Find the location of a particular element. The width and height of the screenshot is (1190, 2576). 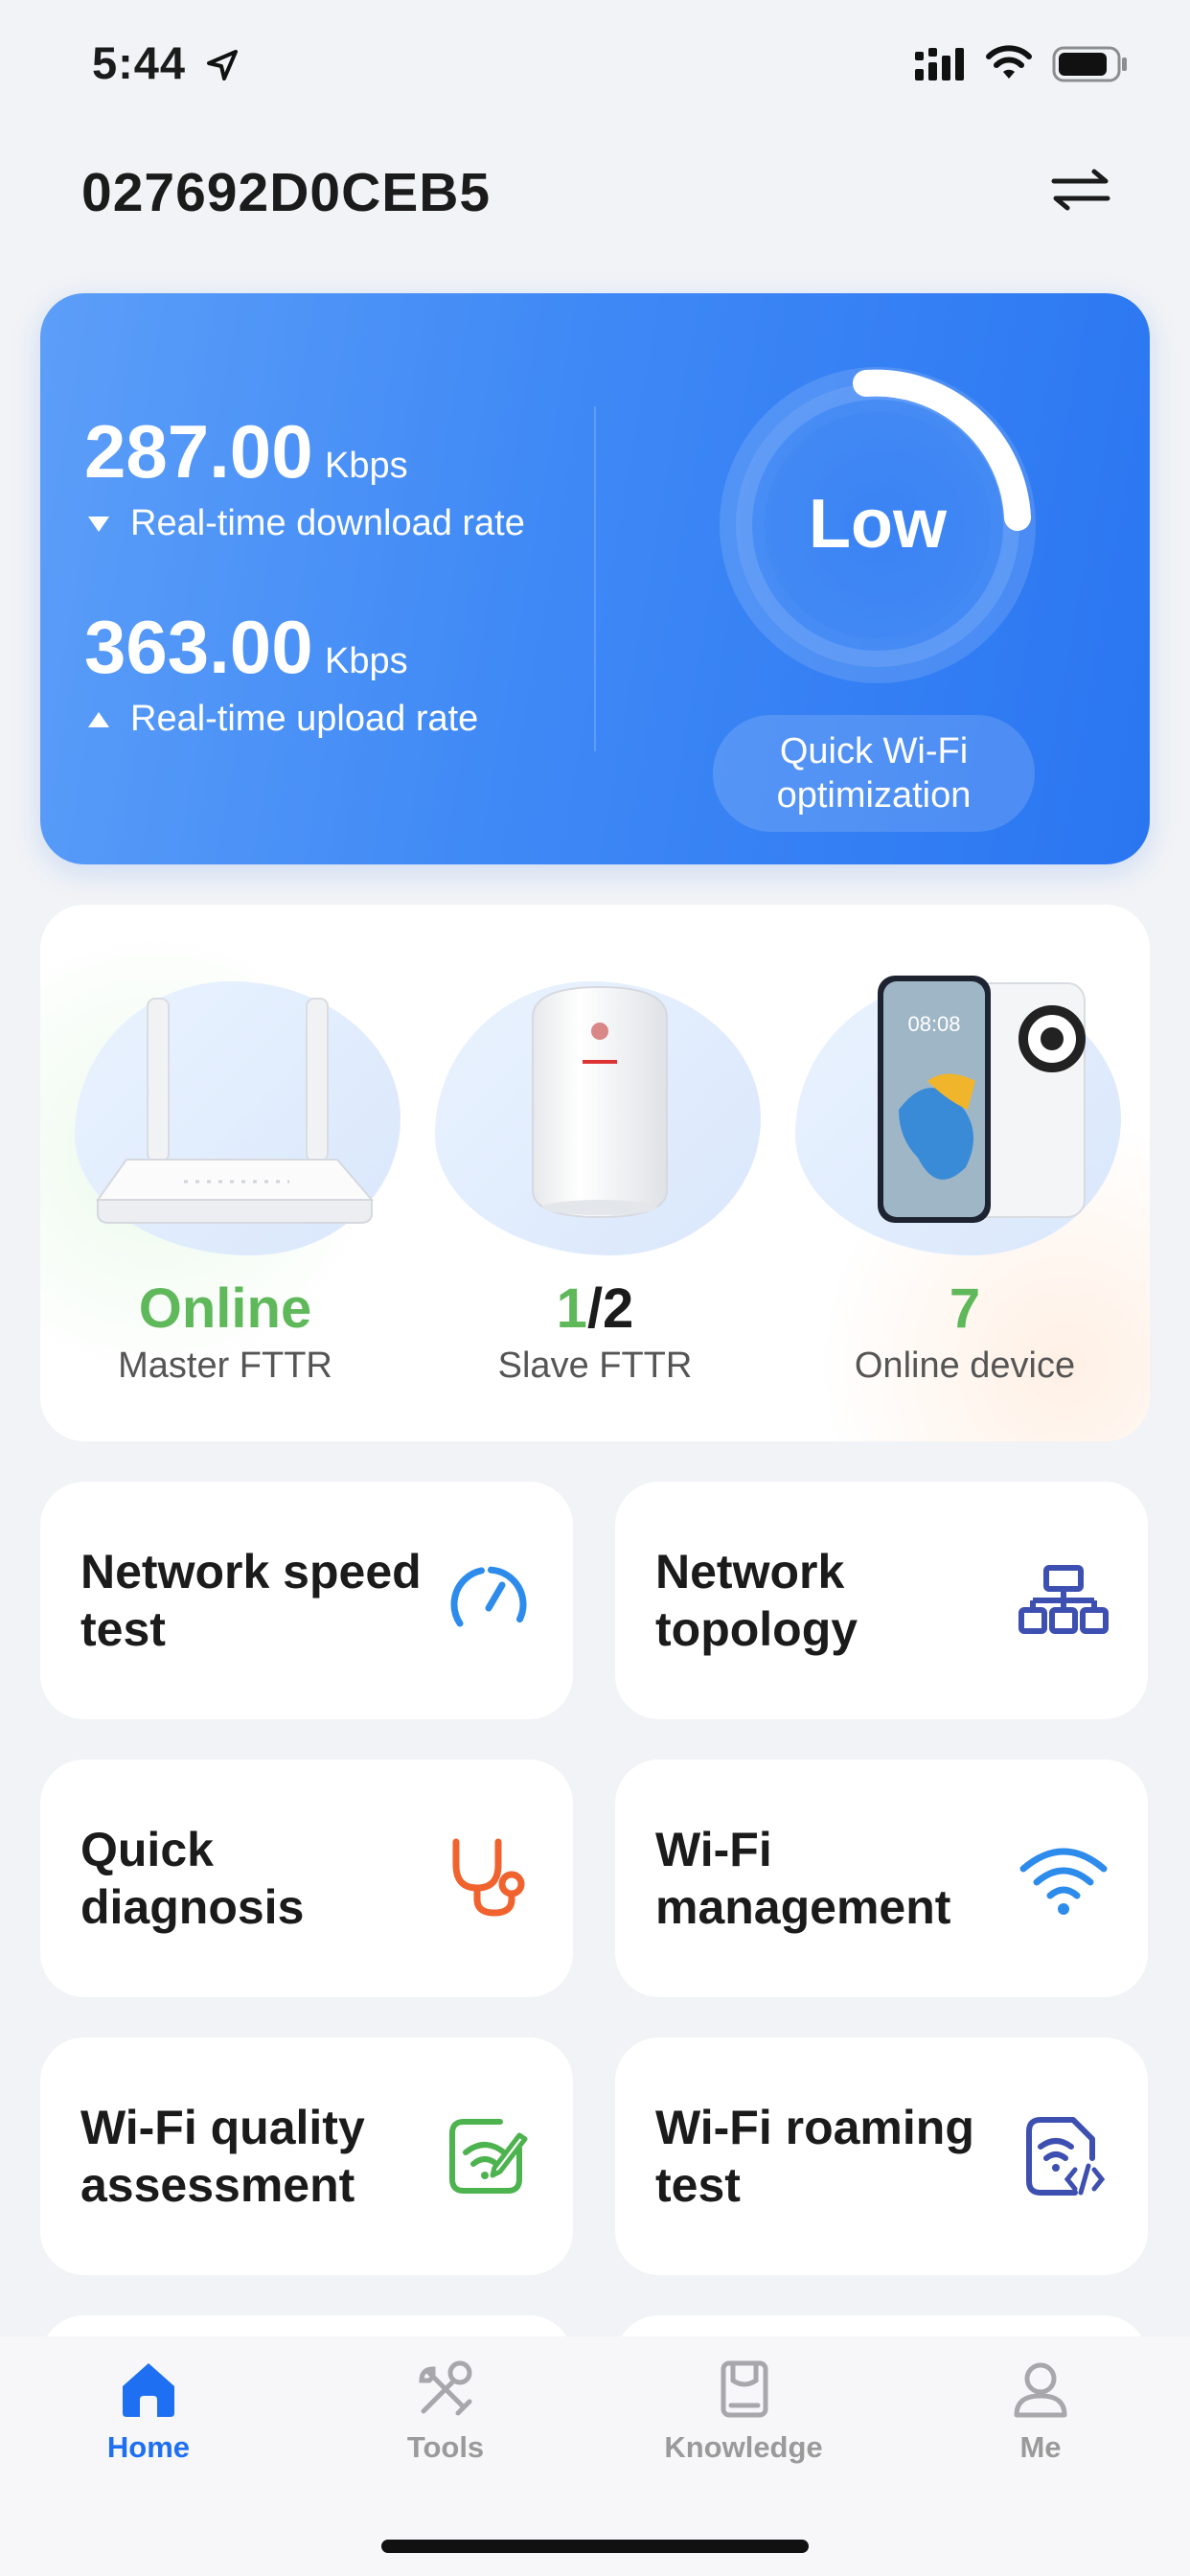

bottom-navigation: Home Tools Knowledge Me is located at coordinates (595, 2456).